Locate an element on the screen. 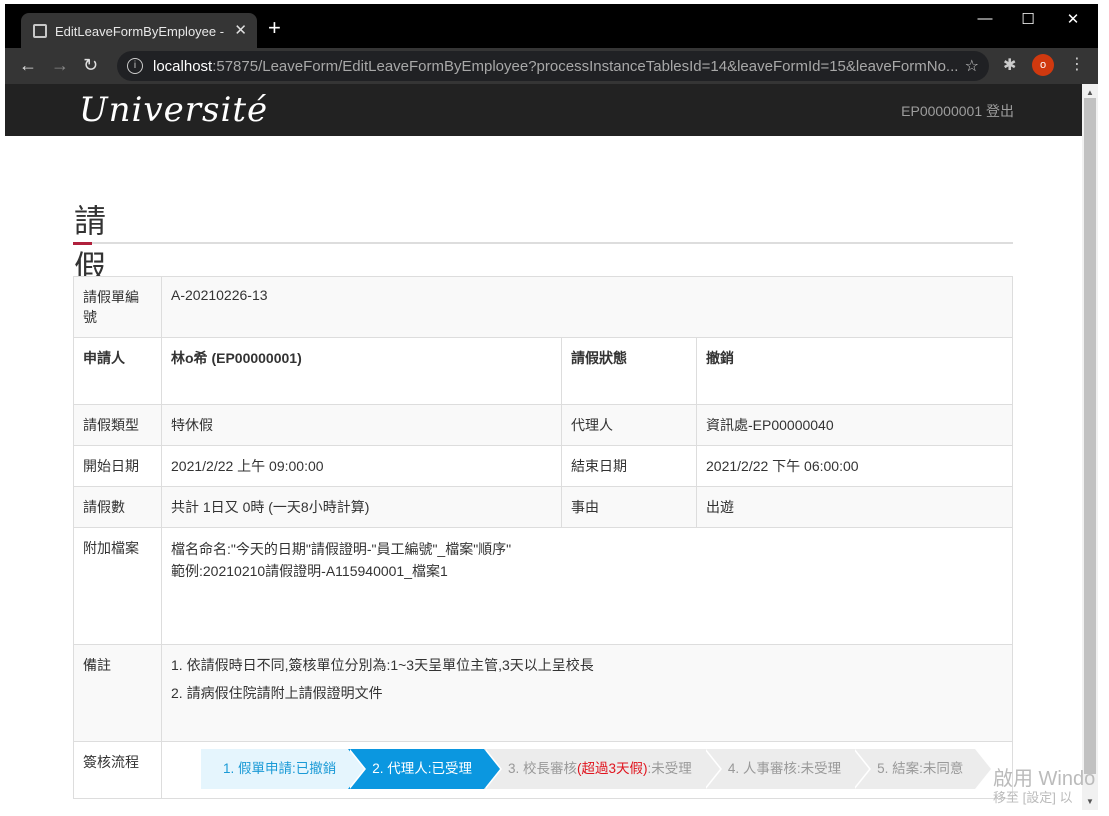  applicant-value: 林o希 (EP00000001) is located at coordinates (361, 371).